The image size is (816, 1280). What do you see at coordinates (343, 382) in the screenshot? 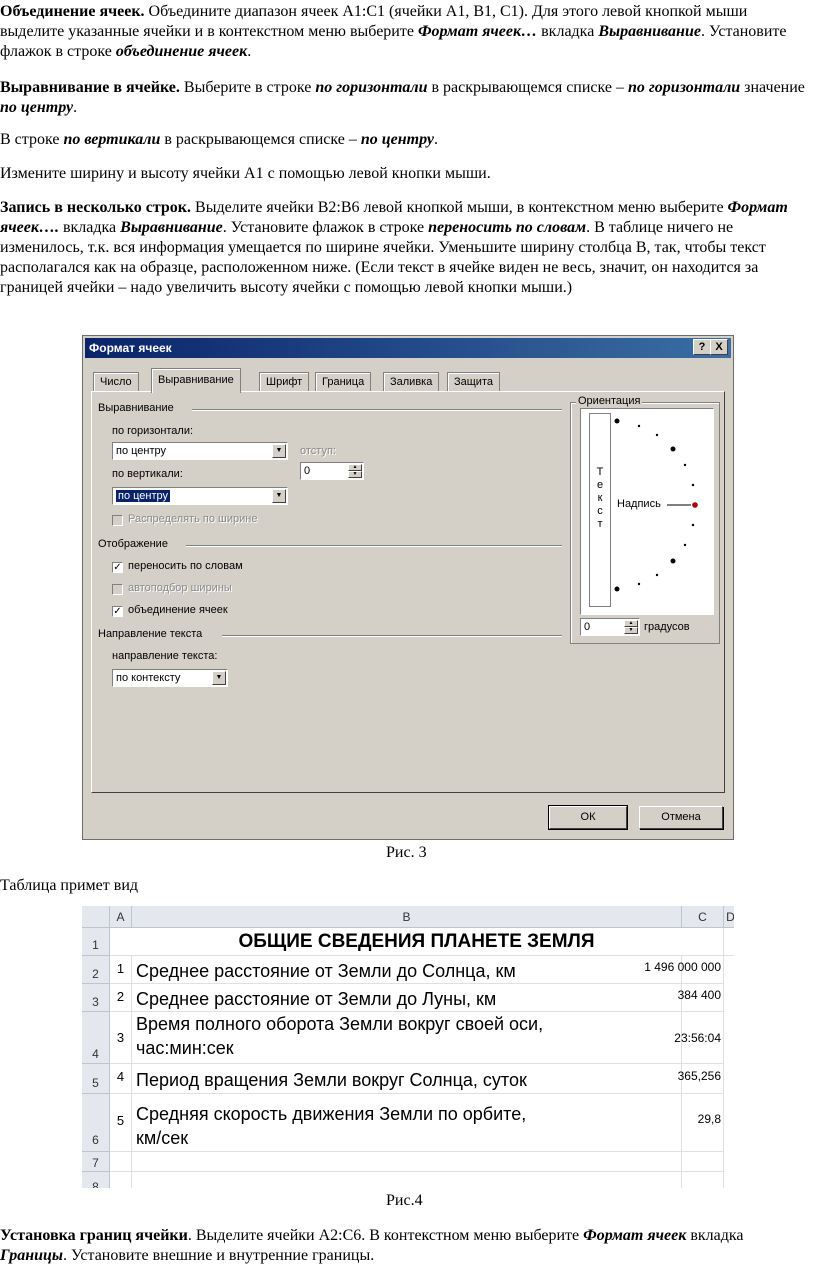
I see `tab-border: Граница` at bounding box center [343, 382].